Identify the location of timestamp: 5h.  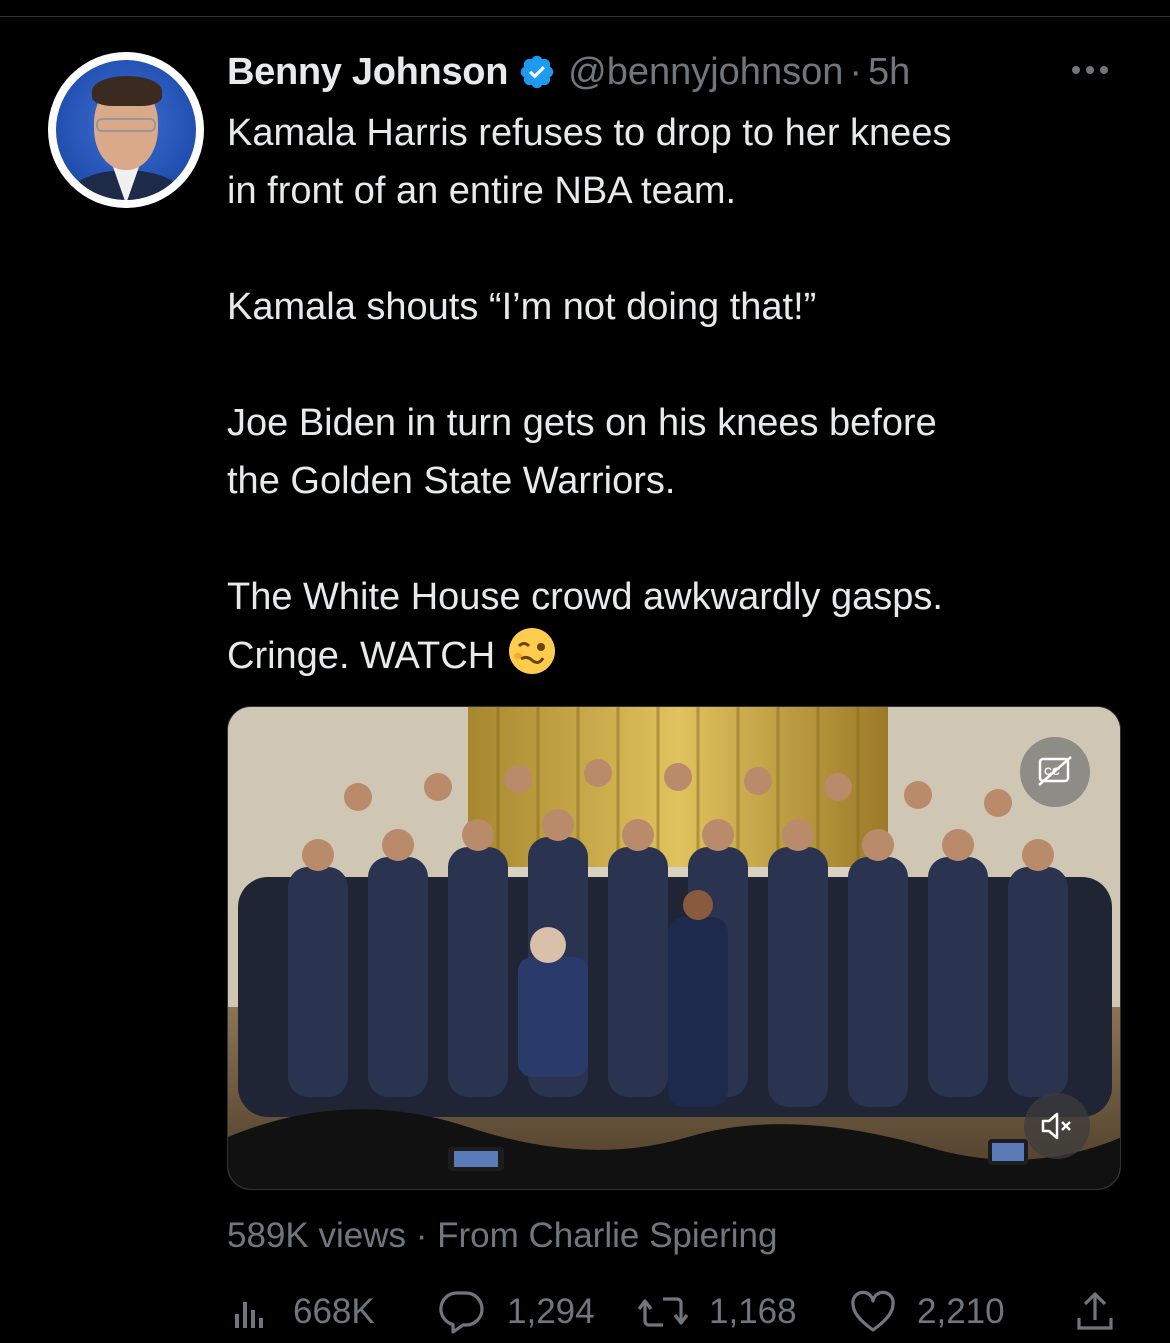
(889, 72).